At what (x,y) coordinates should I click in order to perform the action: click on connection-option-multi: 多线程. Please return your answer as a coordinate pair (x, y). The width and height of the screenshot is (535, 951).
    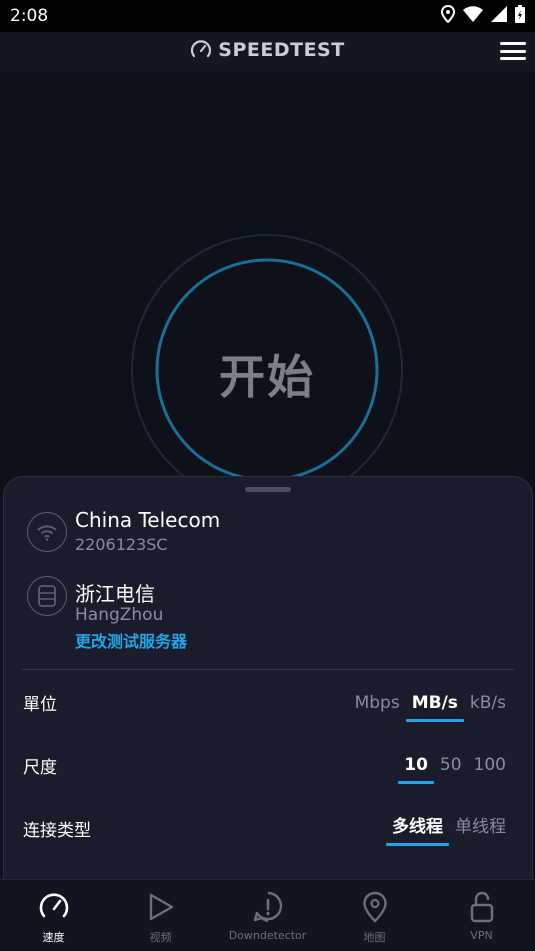
    Looking at the image, I should click on (417, 829).